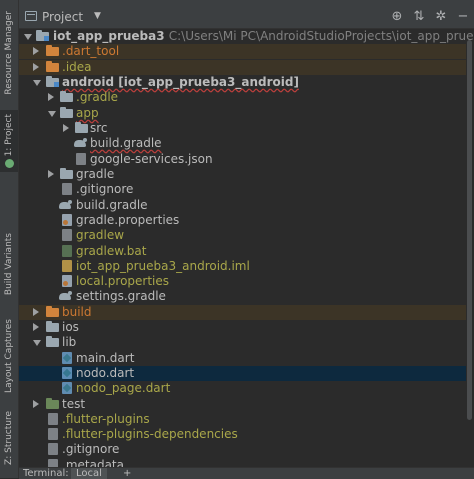 This screenshot has width=474, height=479. What do you see at coordinates (52, 81) in the screenshot?
I see `android-module-folder-icon` at bounding box center [52, 81].